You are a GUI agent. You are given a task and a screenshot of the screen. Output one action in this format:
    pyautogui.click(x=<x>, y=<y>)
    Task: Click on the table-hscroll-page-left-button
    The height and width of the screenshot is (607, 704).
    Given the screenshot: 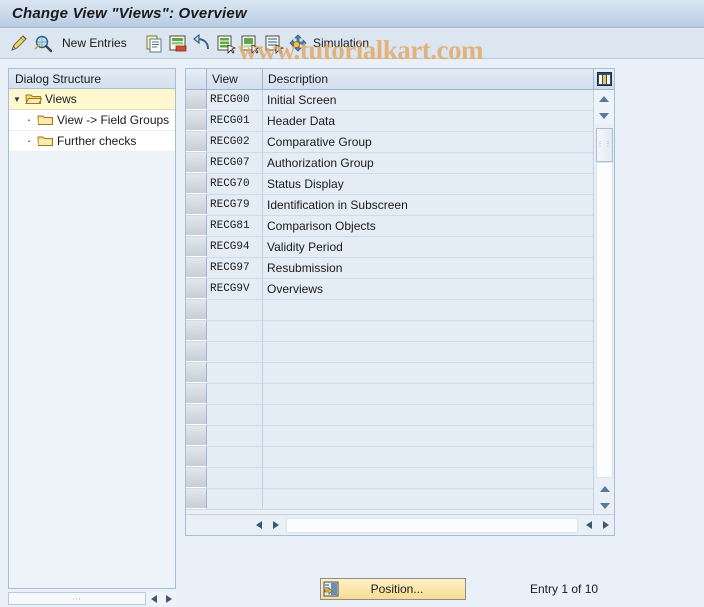 What is the action you would take?
    pyautogui.click(x=588, y=525)
    